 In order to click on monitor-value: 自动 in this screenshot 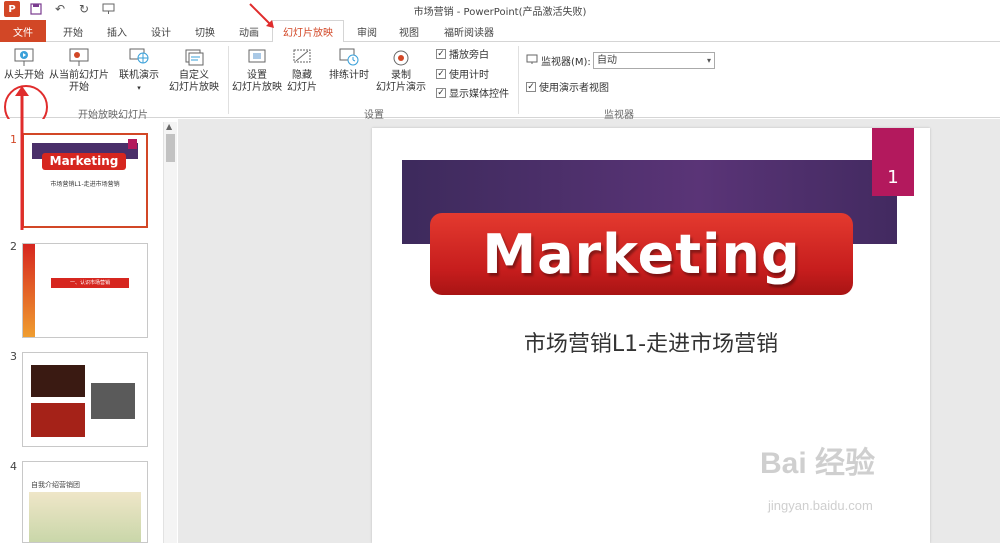, I will do `click(607, 60)`.